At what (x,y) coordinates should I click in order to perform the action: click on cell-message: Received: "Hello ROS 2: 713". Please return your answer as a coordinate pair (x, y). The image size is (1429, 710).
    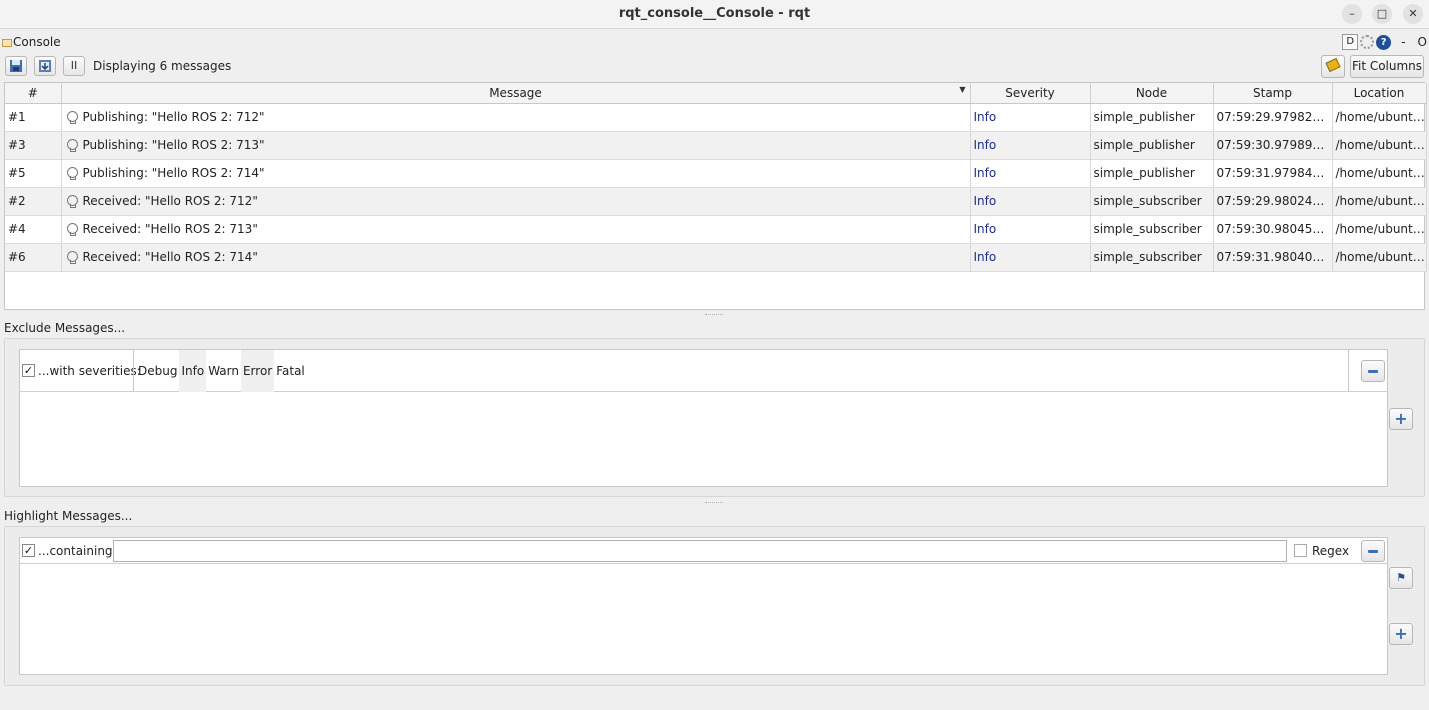
    Looking at the image, I should click on (516, 229).